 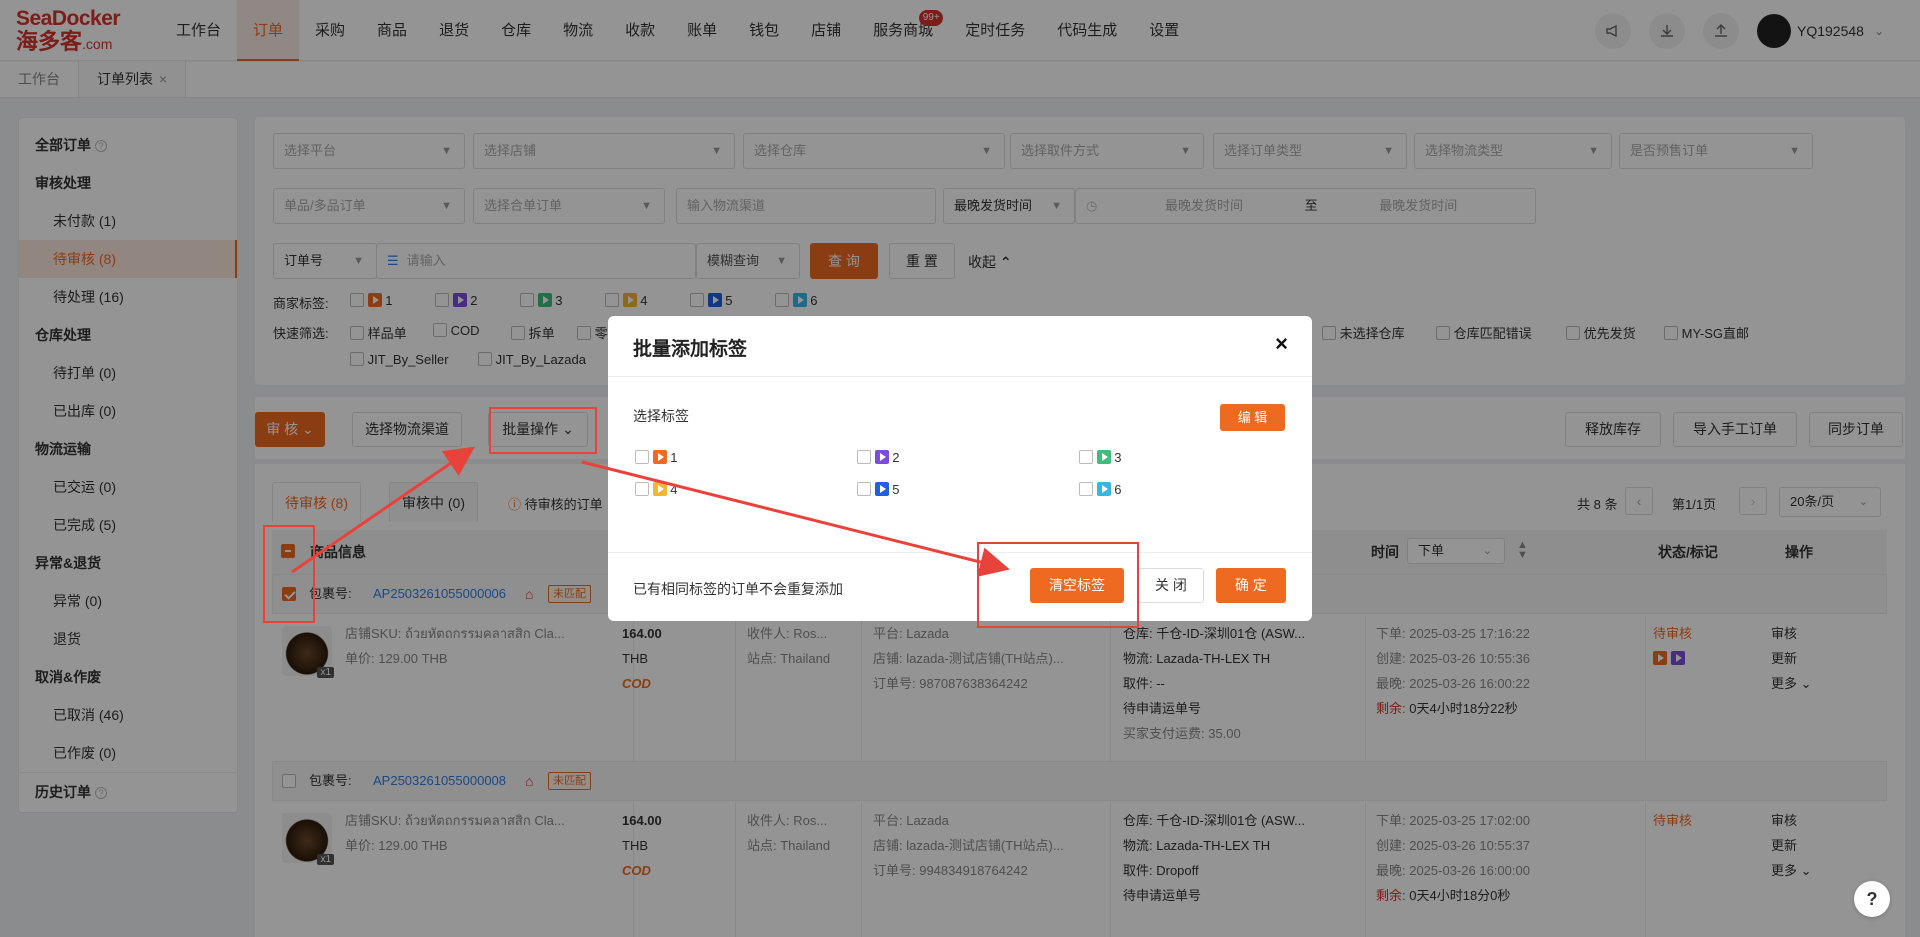 I want to click on annotation-arrows, so click(x=650, y=511).